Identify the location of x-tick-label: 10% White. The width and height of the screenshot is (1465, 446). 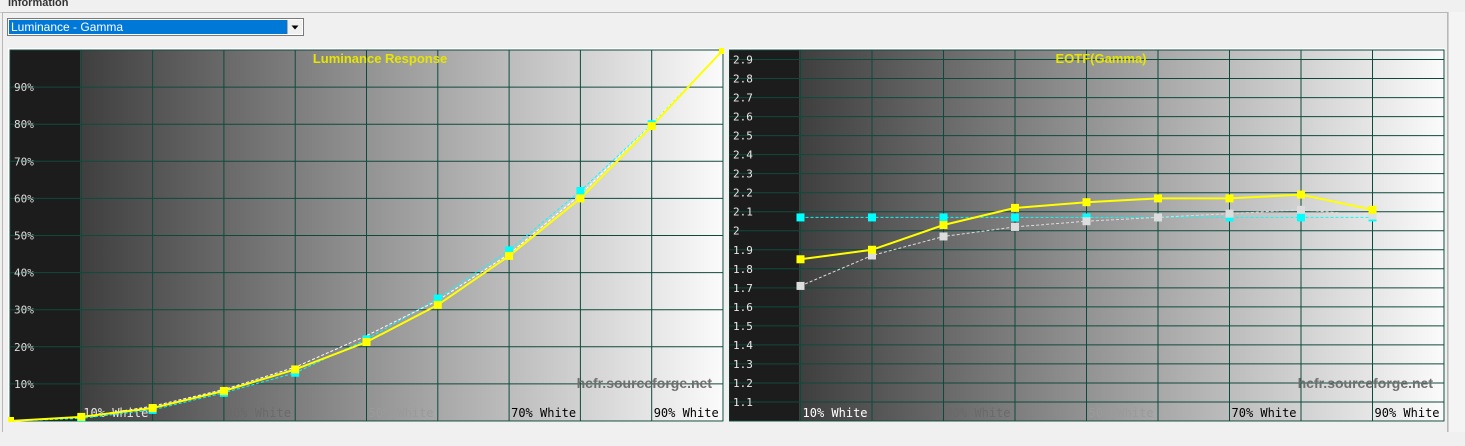
(835, 413).